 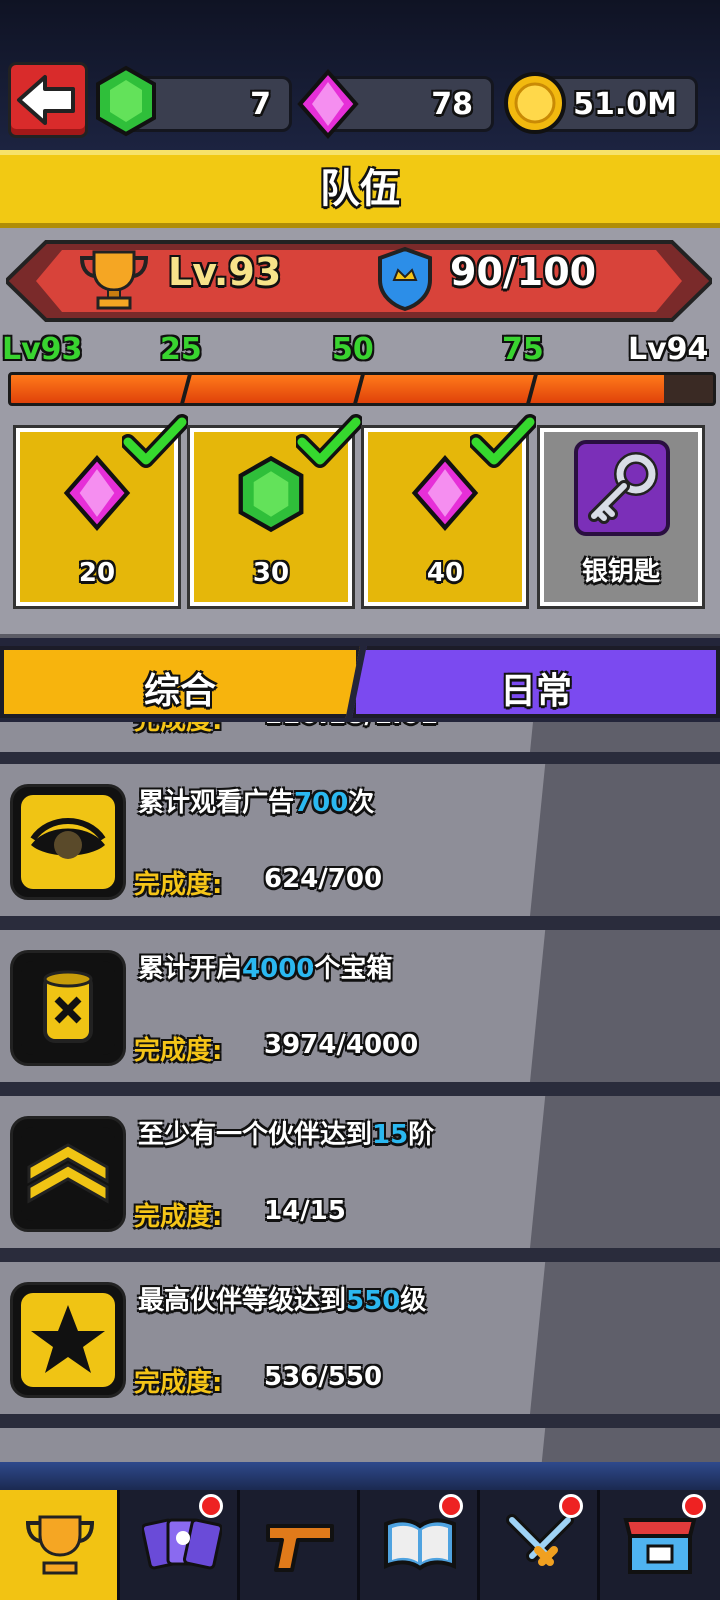 I want to click on nav-cards, so click(x=180, y=1545).